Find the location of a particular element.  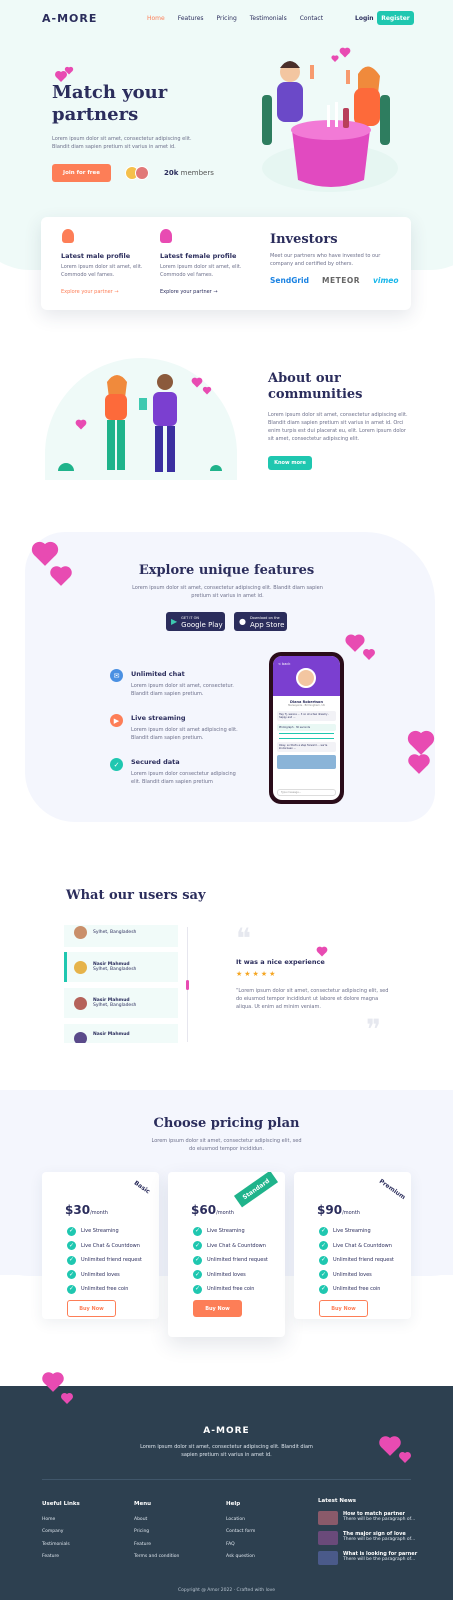

about-title: About our communities is located at coordinates (315, 386).